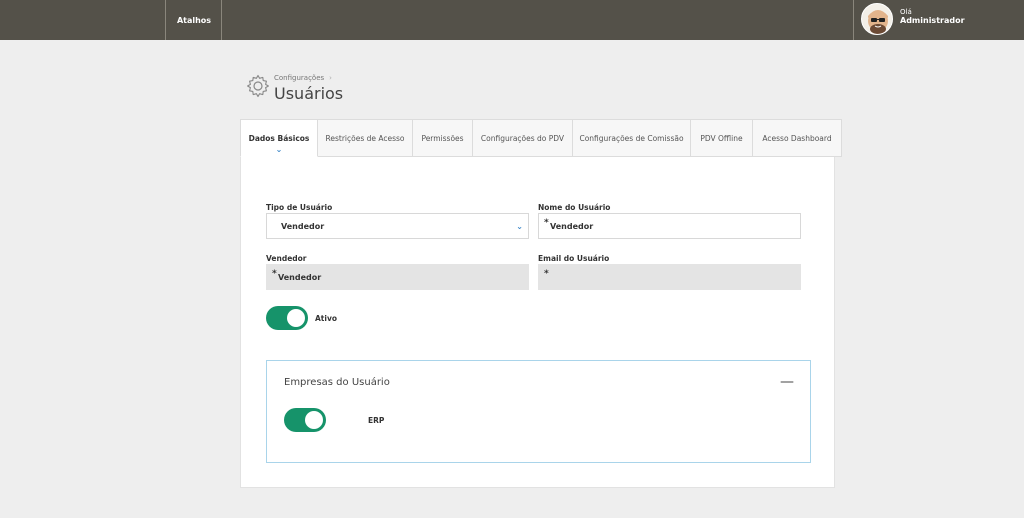 The width and height of the screenshot is (1024, 518). Describe the element at coordinates (538, 411) in the screenshot. I see `companies-panel: Empresas do Usuário — ERP` at that location.